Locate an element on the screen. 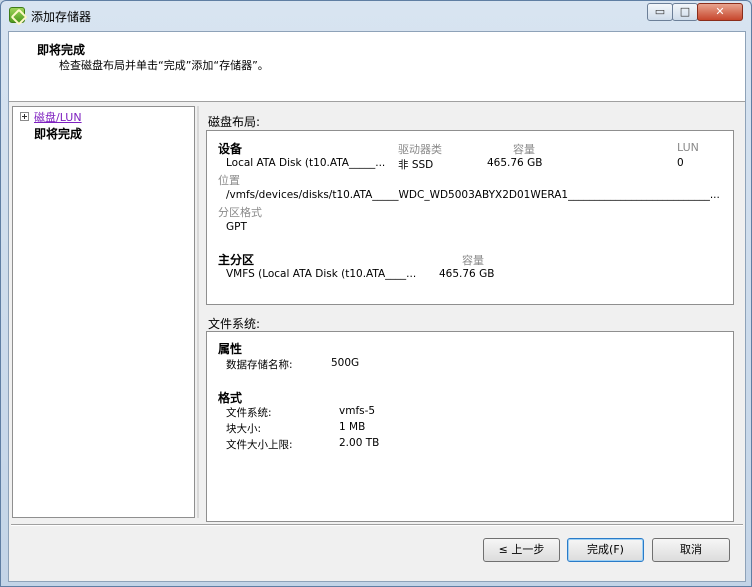  maximize-button: □ is located at coordinates (685, 12).